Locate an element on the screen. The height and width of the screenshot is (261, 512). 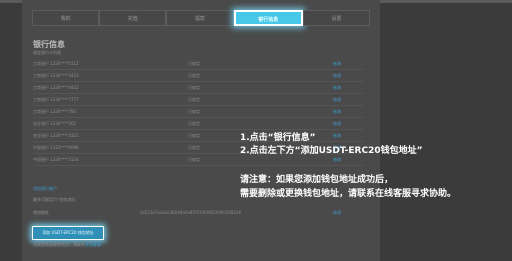
bank-name: 农业银行 1234****362 is located at coordinates (55, 123).